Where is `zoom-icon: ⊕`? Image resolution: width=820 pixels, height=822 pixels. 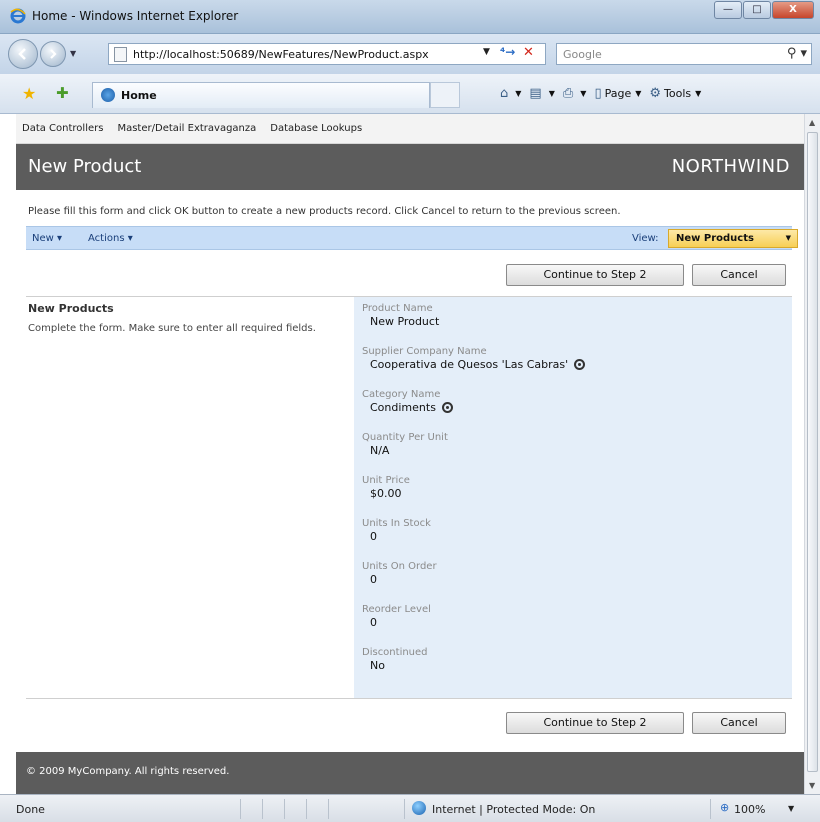 zoom-icon: ⊕ is located at coordinates (725, 807).